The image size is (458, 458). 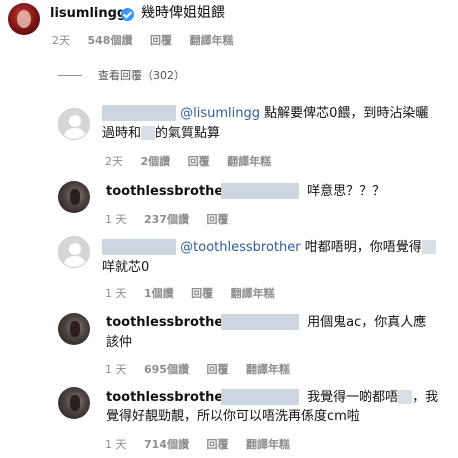 What do you see at coordinates (204, 444) in the screenshot?
I see `reply-meta: 1 天 714個讚 回覆 翻譯年糕` at bounding box center [204, 444].